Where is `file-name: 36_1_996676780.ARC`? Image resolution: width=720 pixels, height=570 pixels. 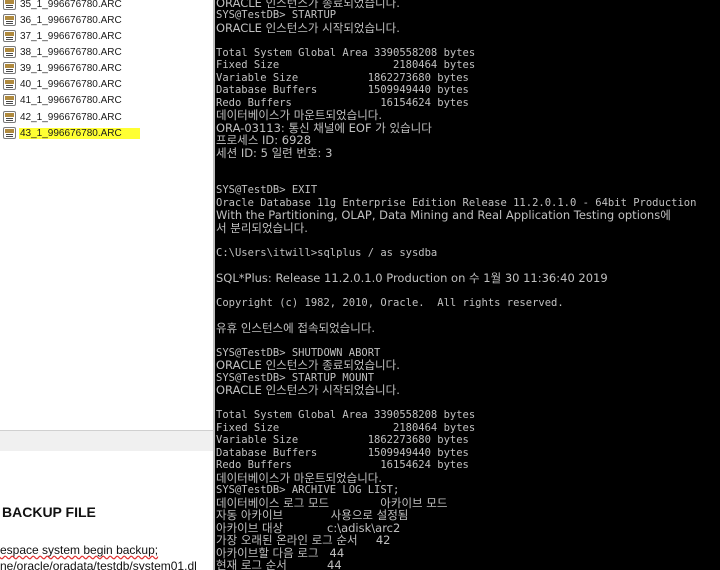
file-name: 36_1_996676780.ARC is located at coordinates (71, 20).